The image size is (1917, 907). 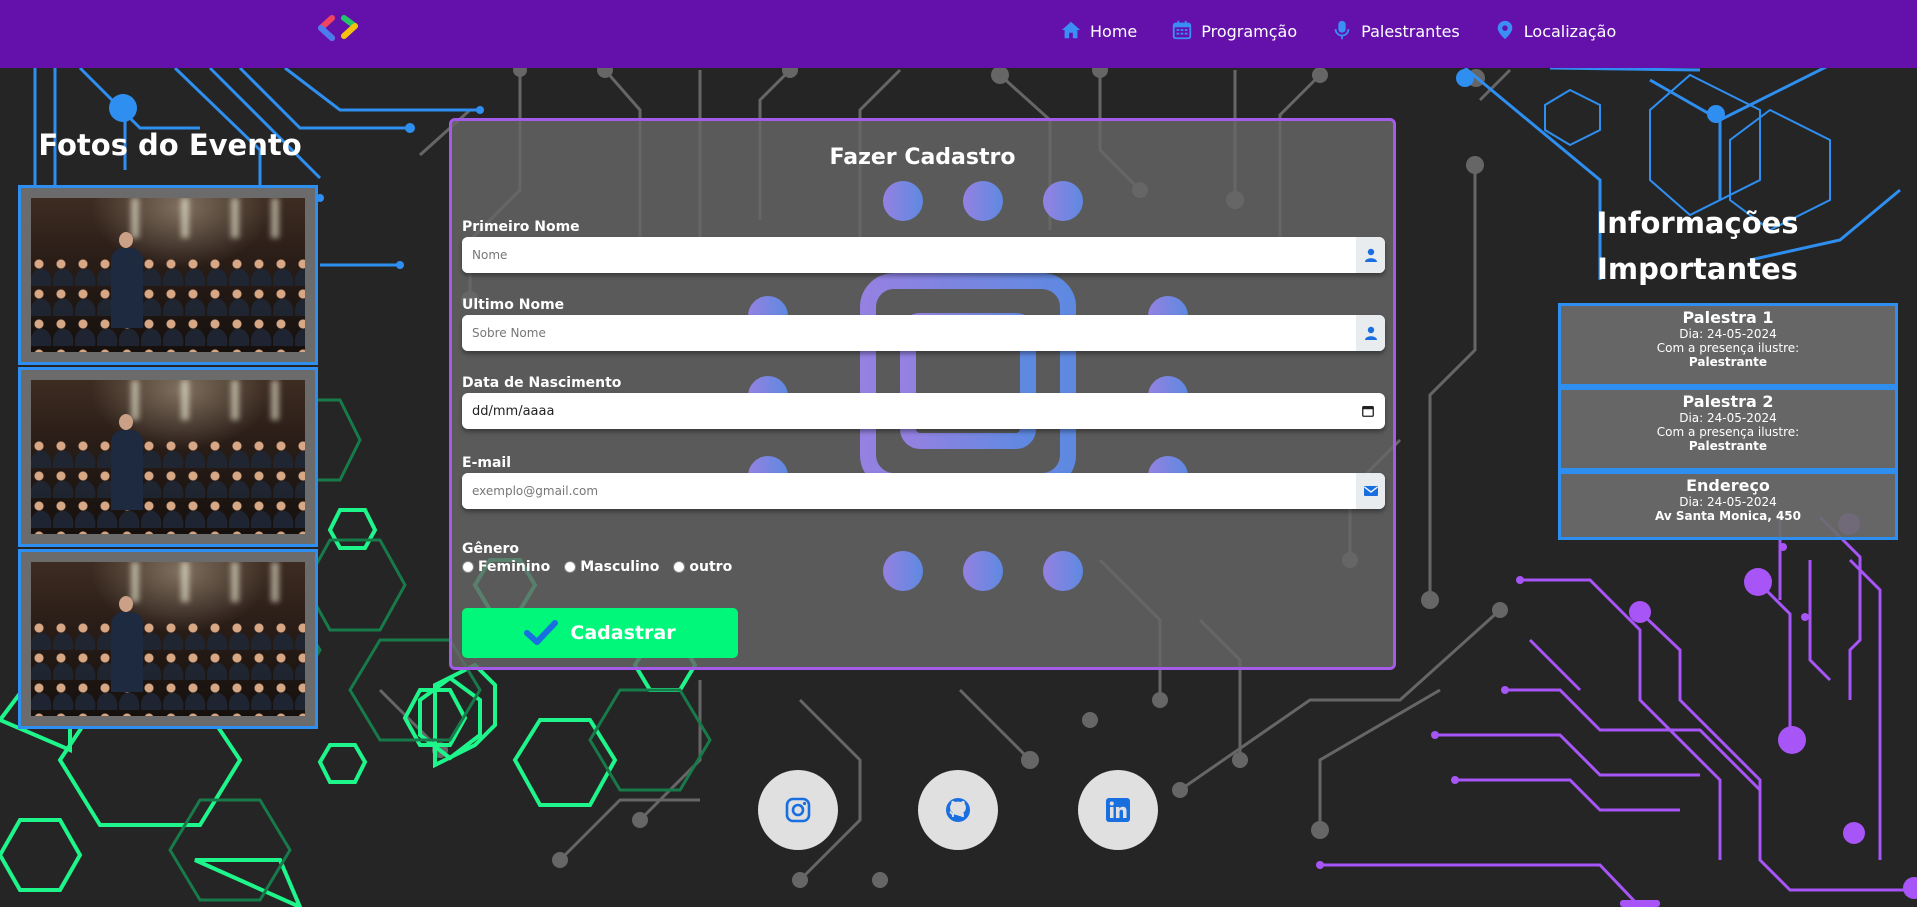 I want to click on gender-radio-feminino: Feminino, so click(x=506, y=567).